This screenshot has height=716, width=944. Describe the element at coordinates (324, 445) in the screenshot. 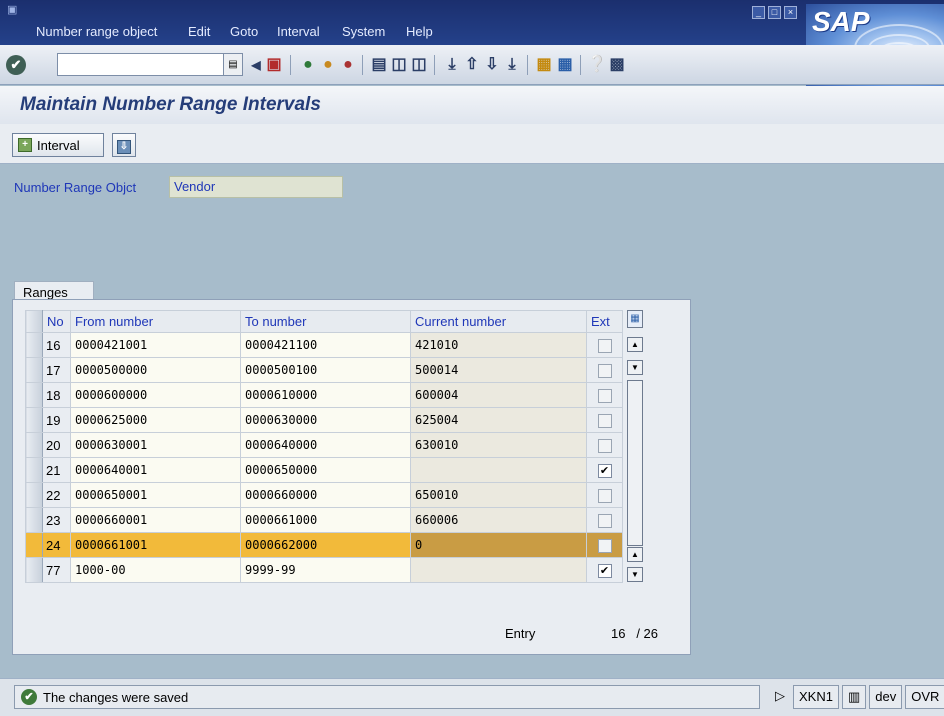

I see `table-row: 20 0000630001 0000640000 630010` at that location.